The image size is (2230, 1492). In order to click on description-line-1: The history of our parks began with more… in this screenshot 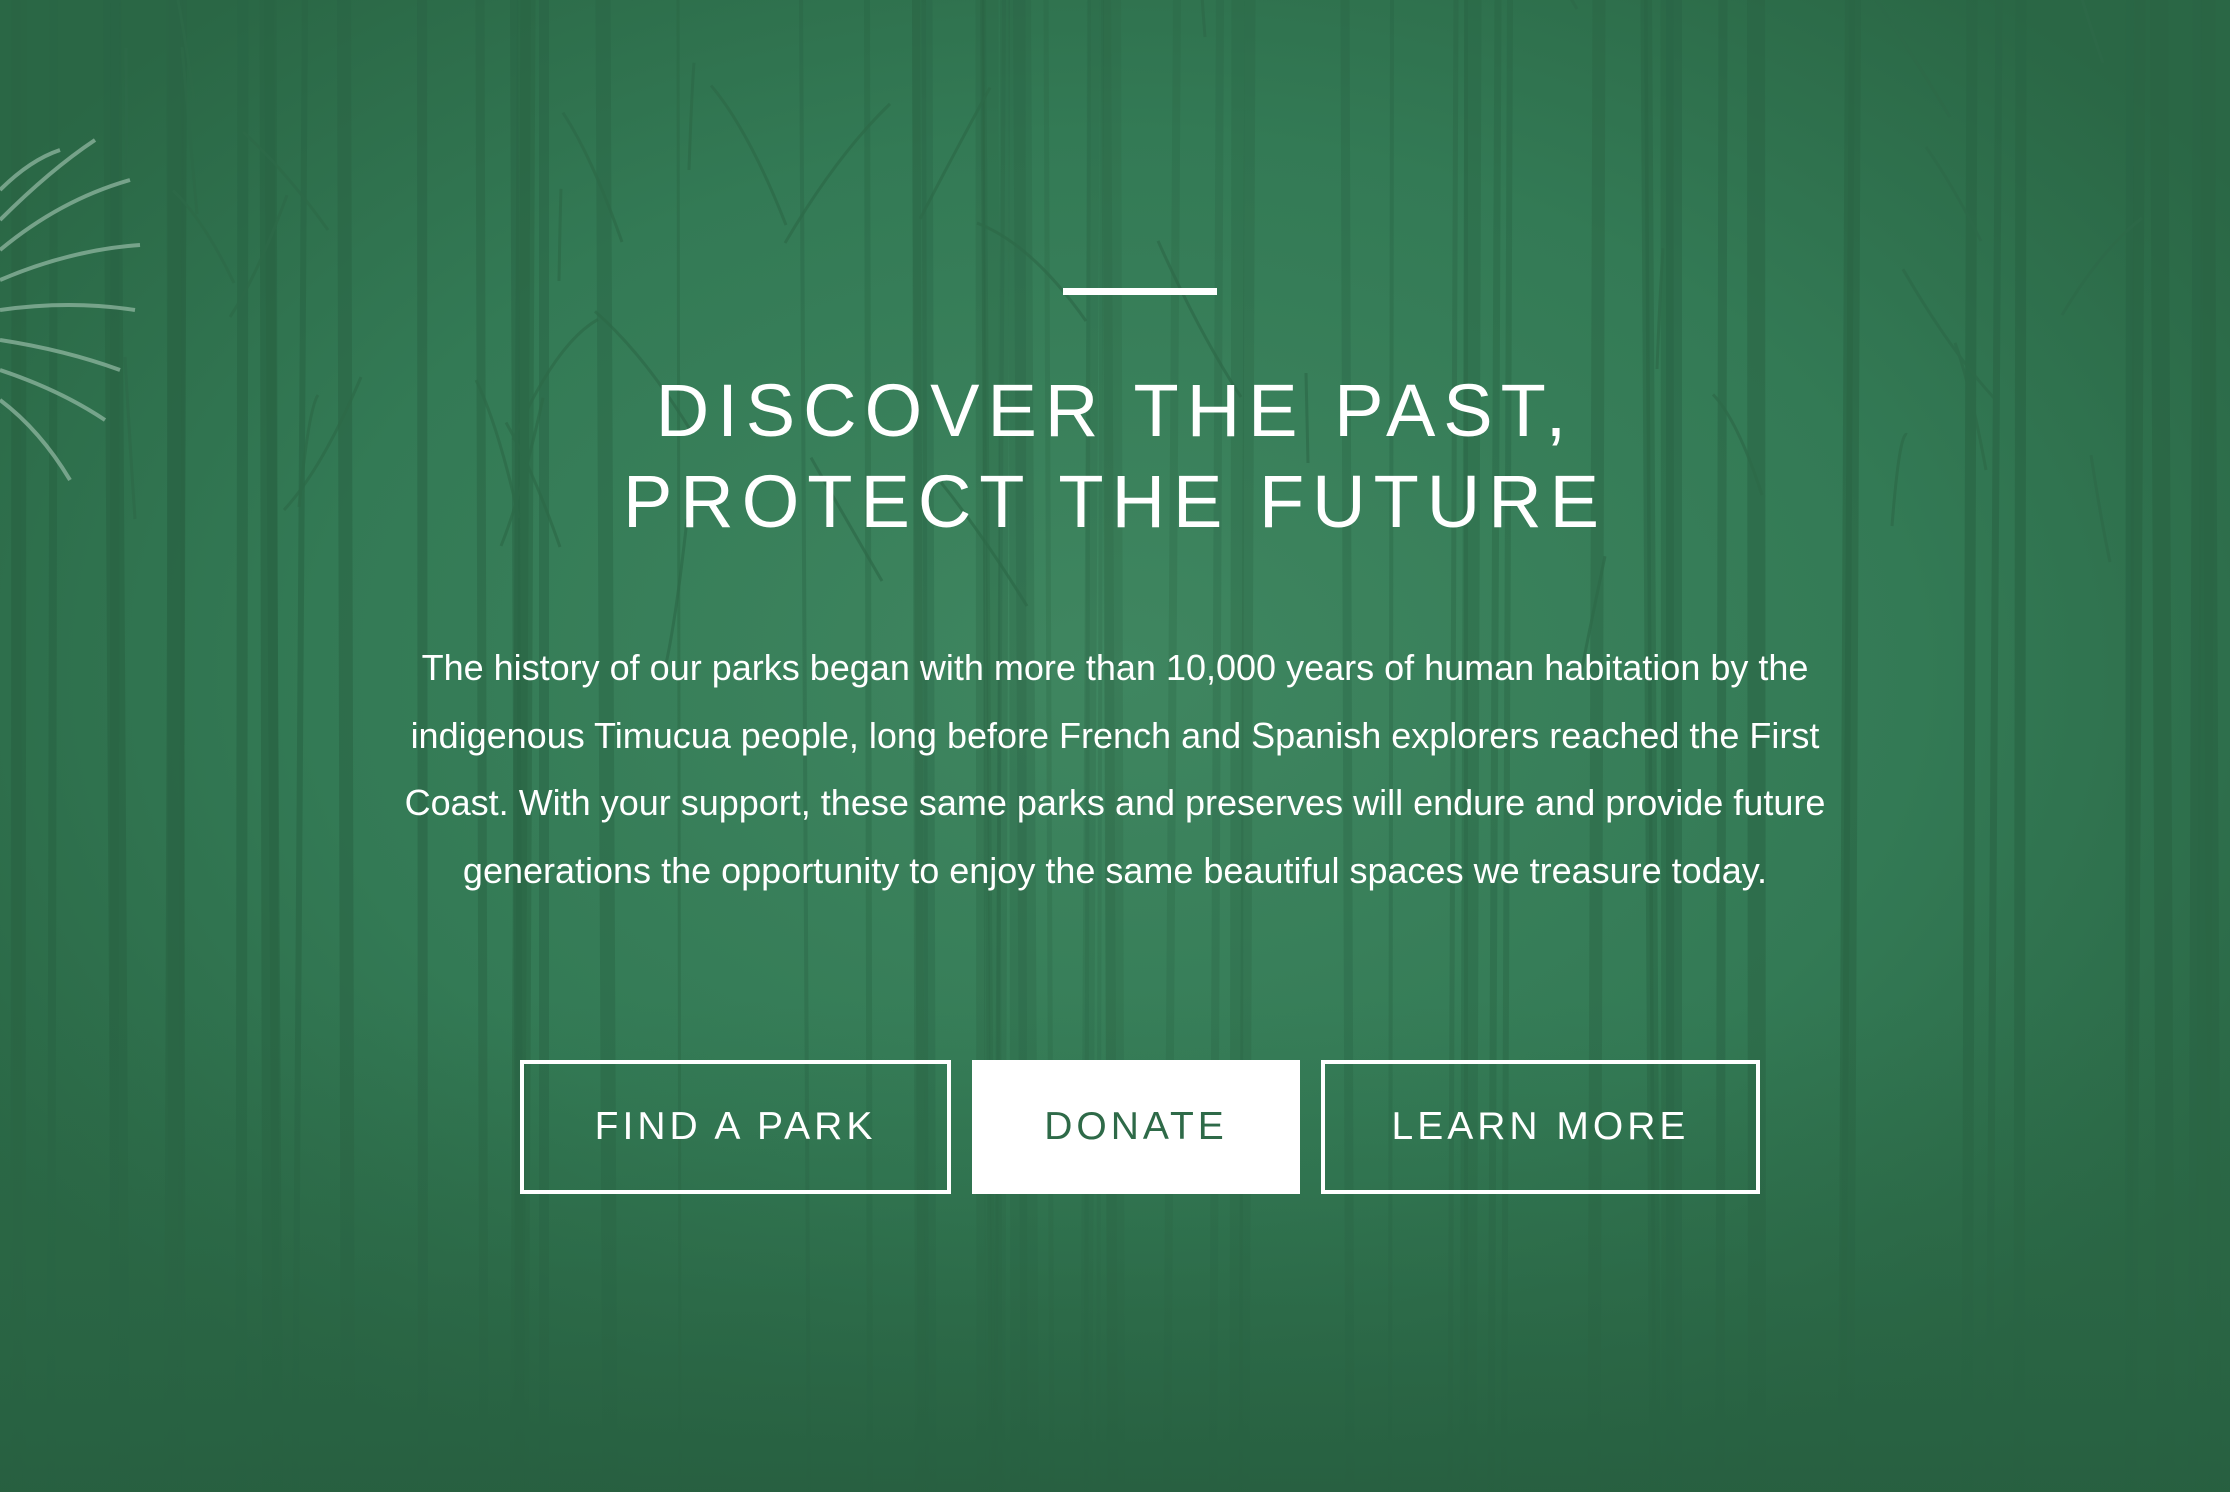, I will do `click(1115, 667)`.